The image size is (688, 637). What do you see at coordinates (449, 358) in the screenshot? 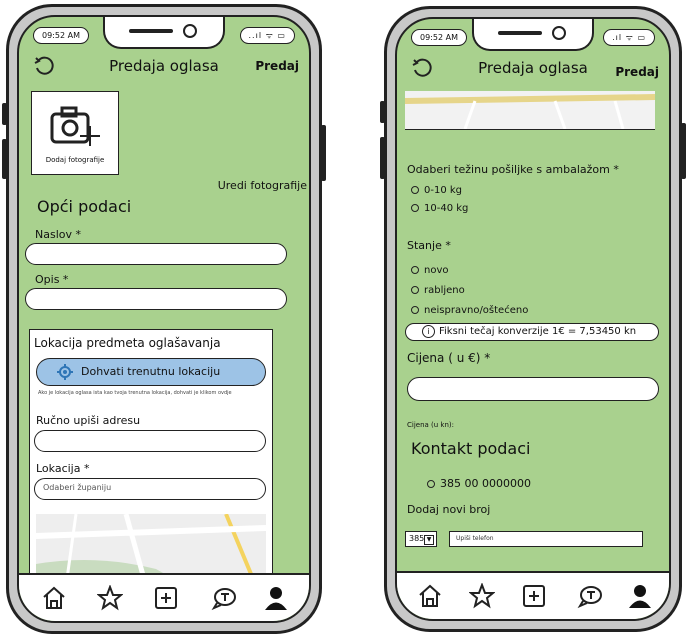
I see `price-label: Cijena ( u €) *` at bounding box center [449, 358].